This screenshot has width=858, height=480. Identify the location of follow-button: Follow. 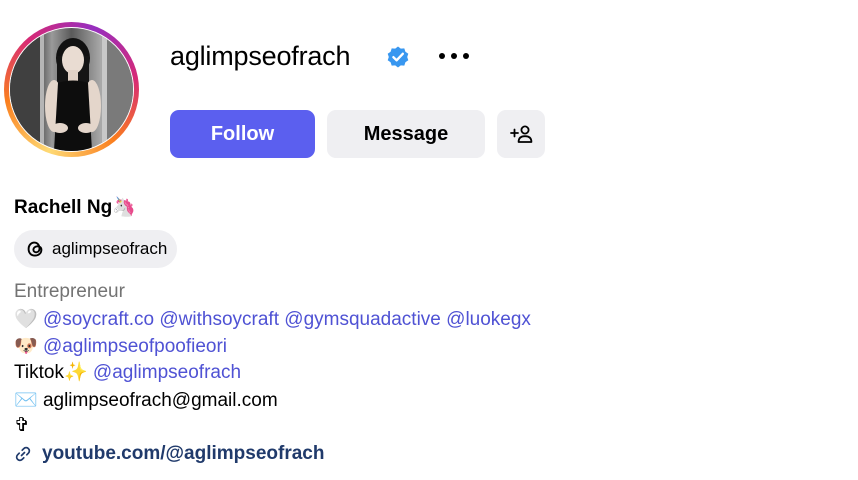
(242, 134).